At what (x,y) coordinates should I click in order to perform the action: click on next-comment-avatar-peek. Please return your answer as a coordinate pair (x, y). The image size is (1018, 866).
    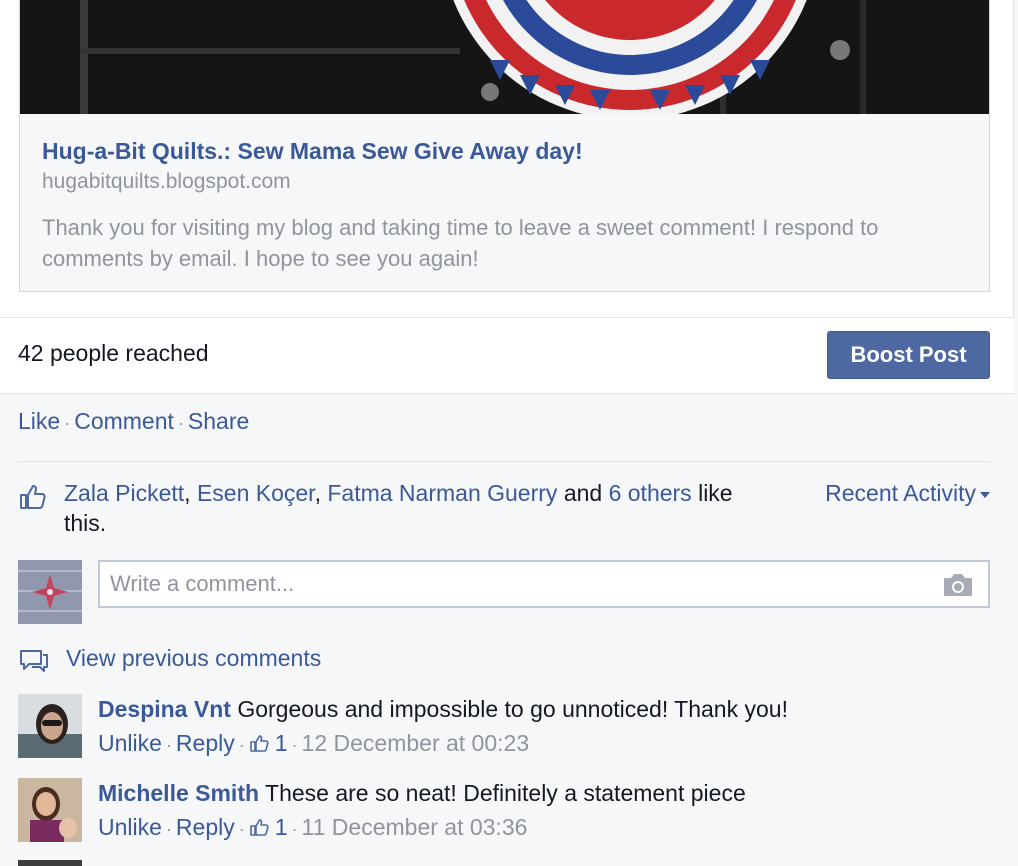
    Looking at the image, I should click on (50, 863).